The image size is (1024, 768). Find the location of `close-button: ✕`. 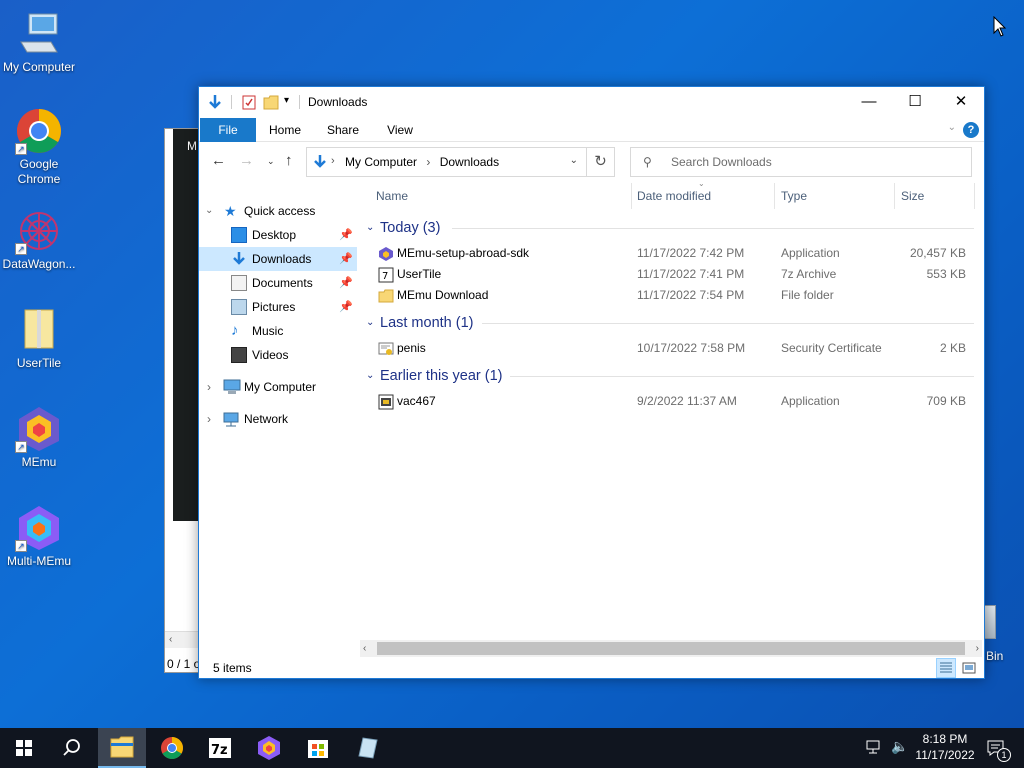

close-button: ✕ is located at coordinates (961, 102).